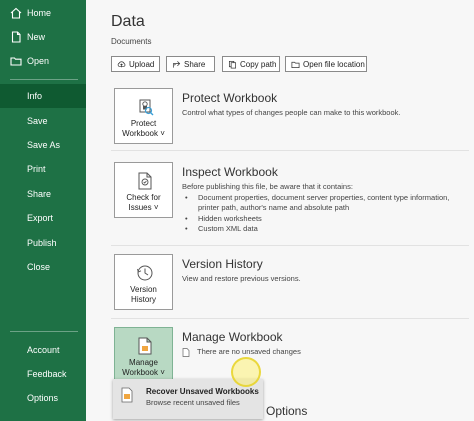 Image resolution: width=474 pixels, height=421 pixels. I want to click on sidebar-item-label: Home, so click(39, 13).